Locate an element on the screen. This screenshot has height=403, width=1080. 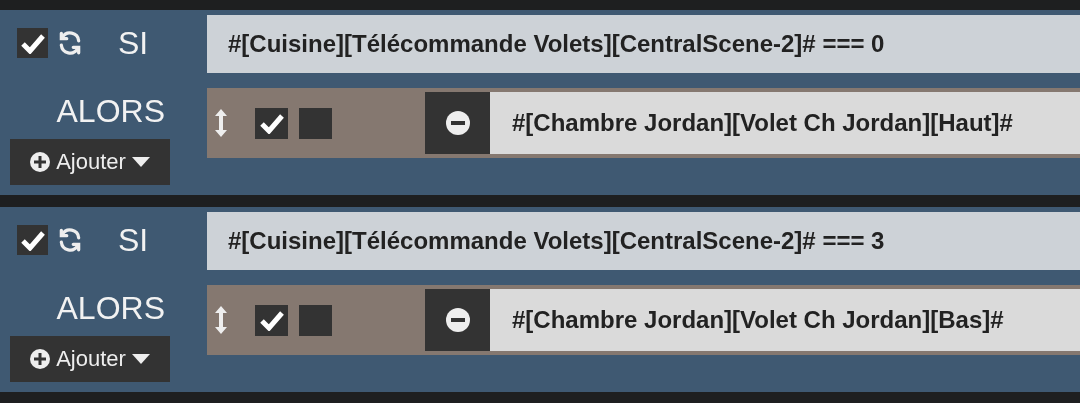
action-field: #[Chambre Jordan][Volet Ch Jordan][Haut]# is located at coordinates (785, 123).